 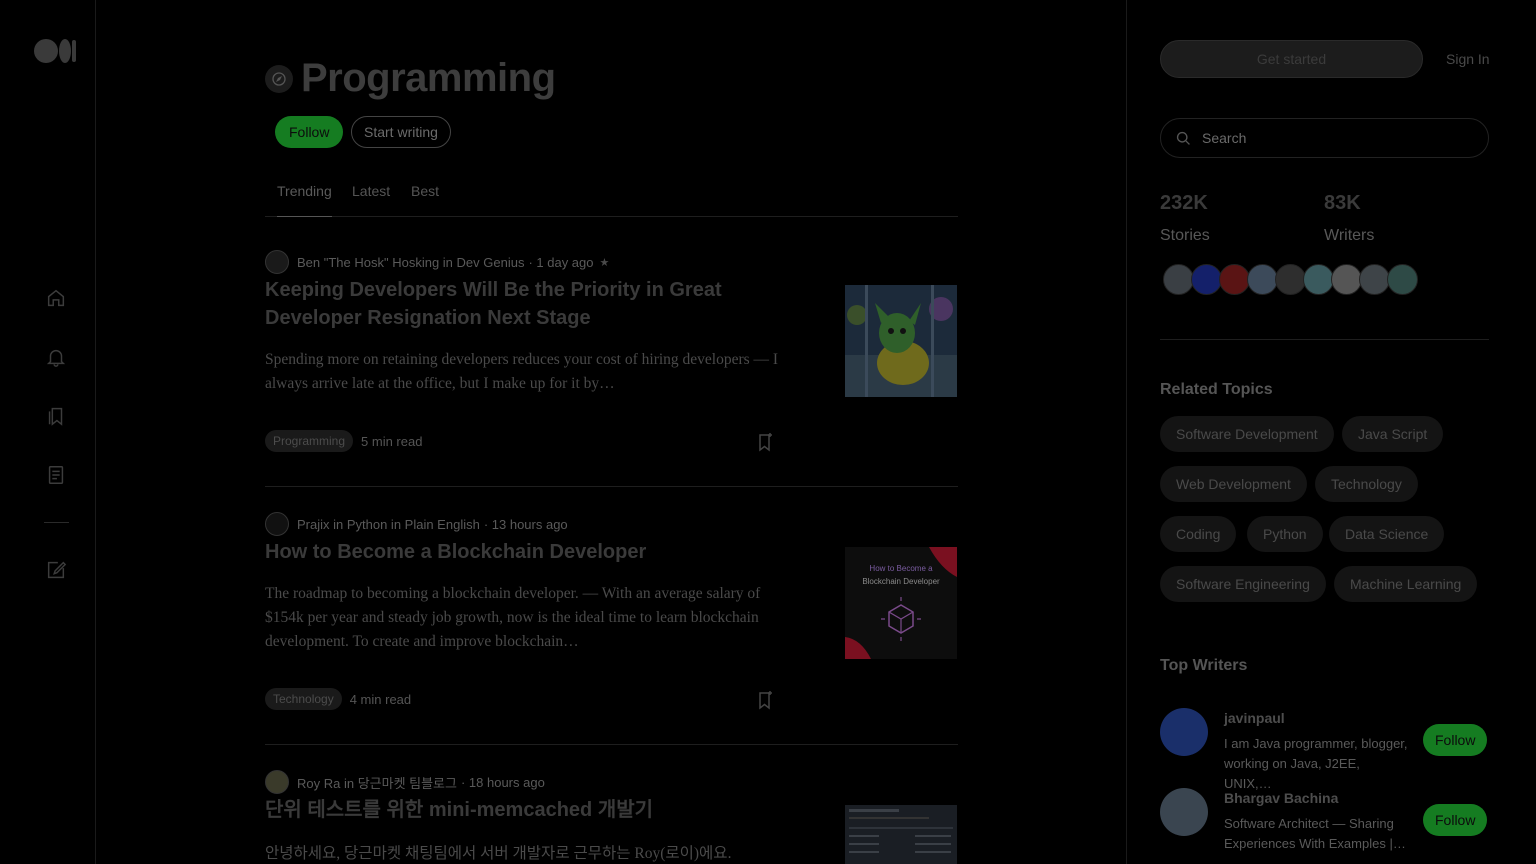 I want to click on writers-count: 83K, so click(x=1342, y=203).